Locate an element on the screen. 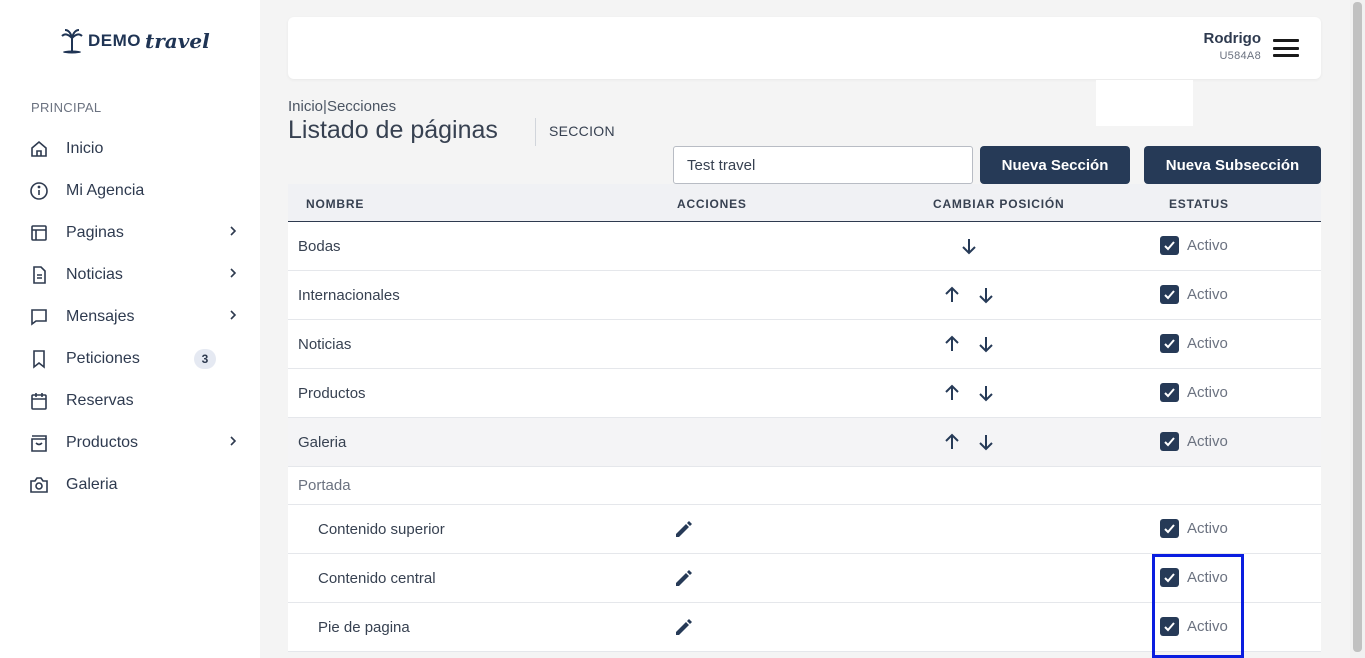  breadcrumb: Inicio|Secciones is located at coordinates (342, 106).